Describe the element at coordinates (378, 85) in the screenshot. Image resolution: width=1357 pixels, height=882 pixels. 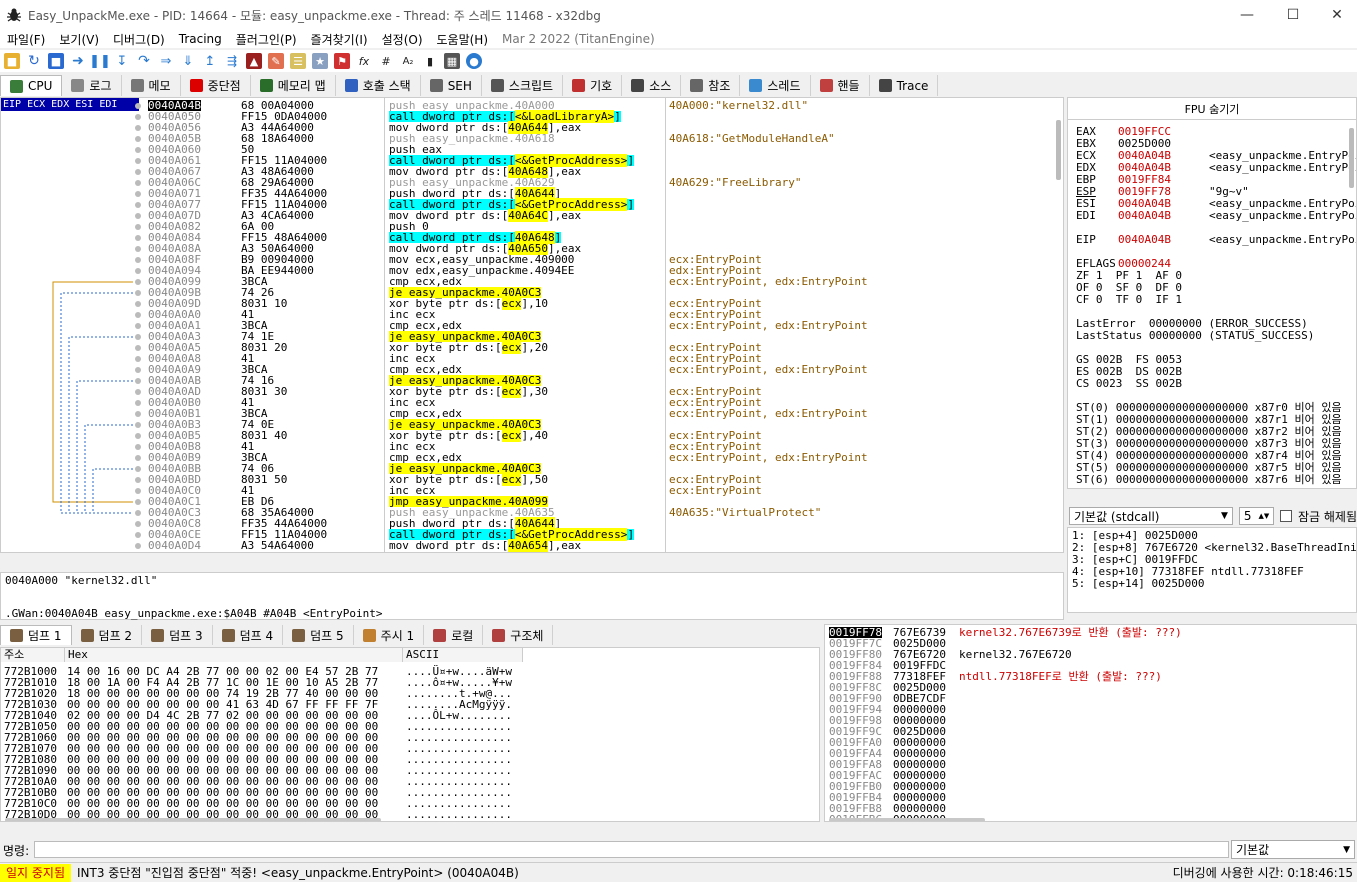
I see `tab-call-stack: 호출 스택` at that location.